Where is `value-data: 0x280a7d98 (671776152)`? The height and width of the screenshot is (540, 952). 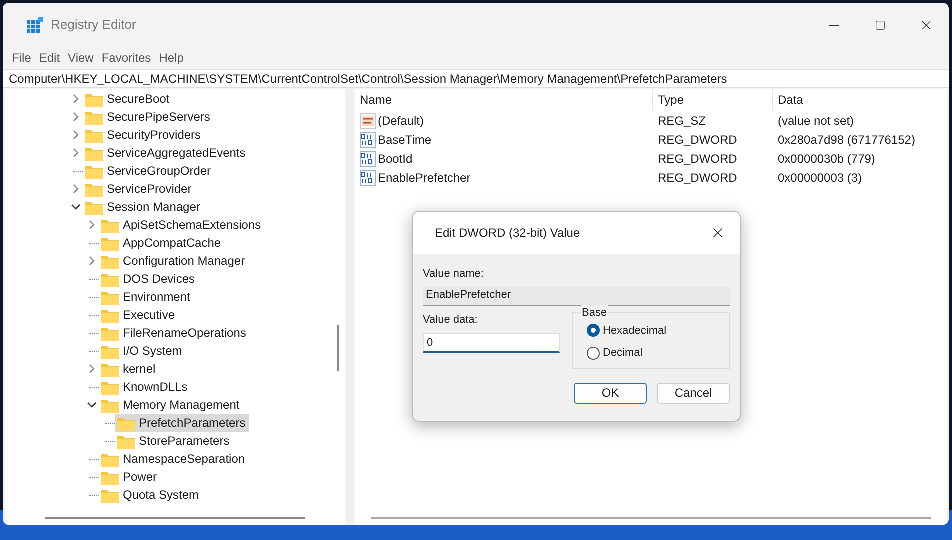
value-data: 0x280a7d98 (671776152) is located at coordinates (846, 140).